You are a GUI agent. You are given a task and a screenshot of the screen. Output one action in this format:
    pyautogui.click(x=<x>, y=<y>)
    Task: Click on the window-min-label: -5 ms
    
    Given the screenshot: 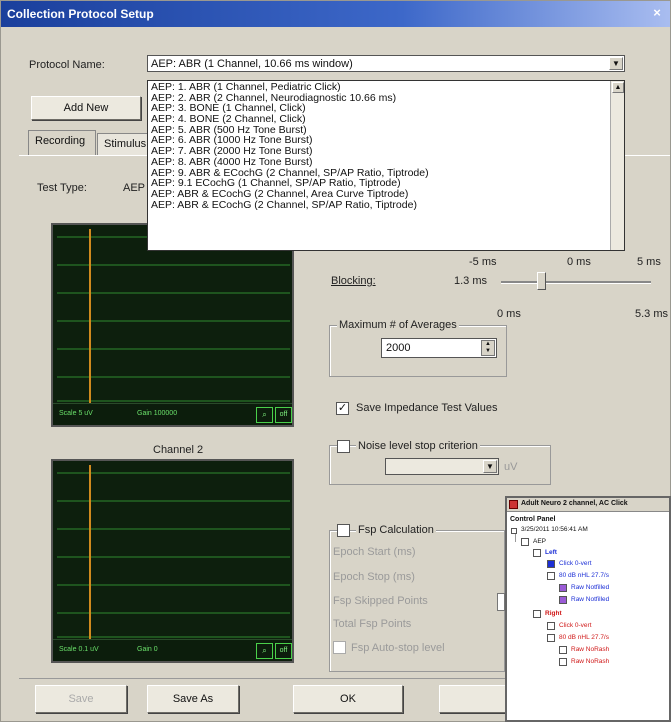 What is the action you would take?
    pyautogui.click(x=483, y=262)
    